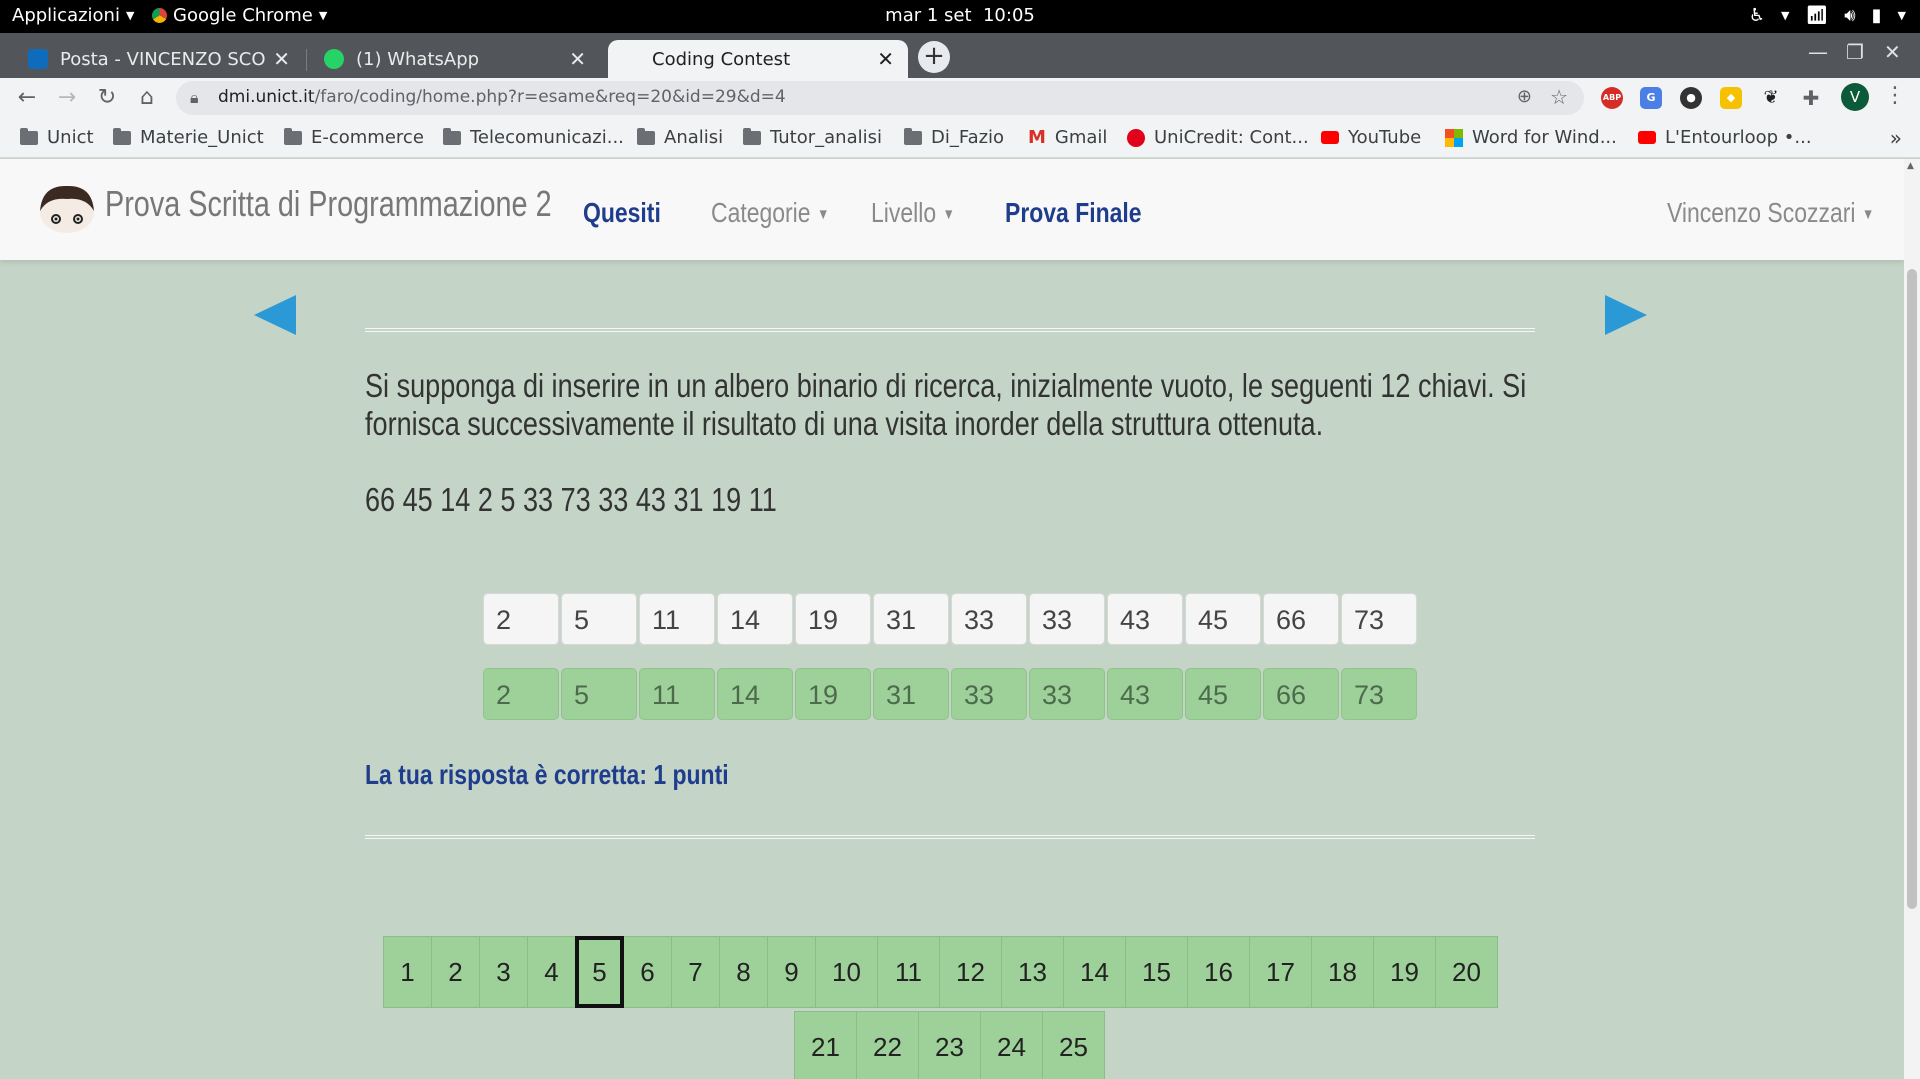 This screenshot has width=1920, height=1079. Describe the element at coordinates (1218, 972) in the screenshot. I see `page-link: 16` at that location.